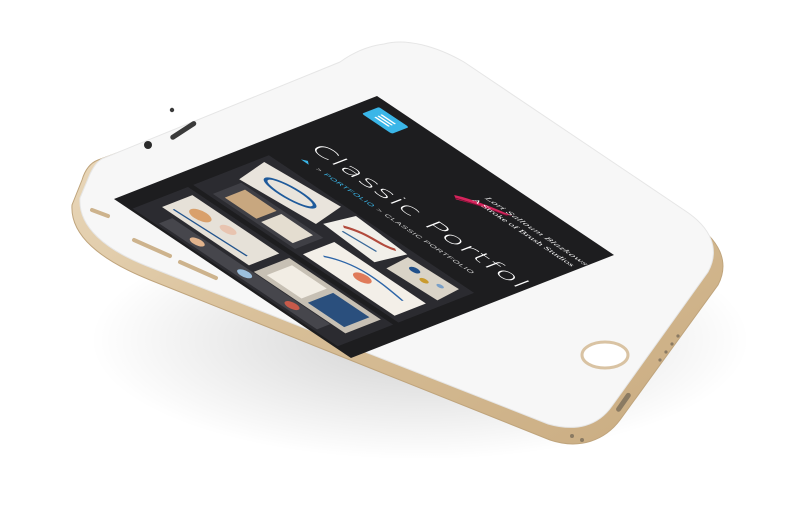  What do you see at coordinates (306, 161) in the screenshot?
I see `home-icon` at bounding box center [306, 161].